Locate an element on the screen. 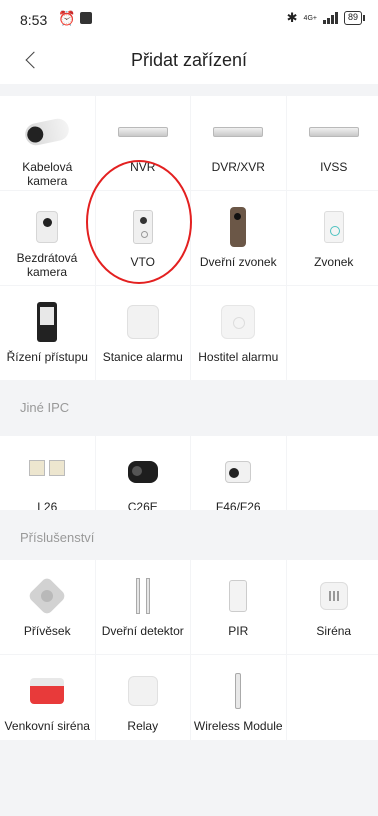 This screenshot has width=378, height=816. device-tile-wireless-camera: Bezdrátová kamera is located at coordinates (47, 238).